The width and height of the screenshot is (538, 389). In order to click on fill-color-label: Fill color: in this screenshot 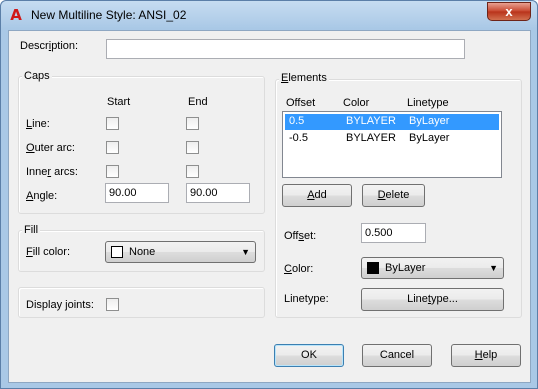, I will do `click(48, 252)`.